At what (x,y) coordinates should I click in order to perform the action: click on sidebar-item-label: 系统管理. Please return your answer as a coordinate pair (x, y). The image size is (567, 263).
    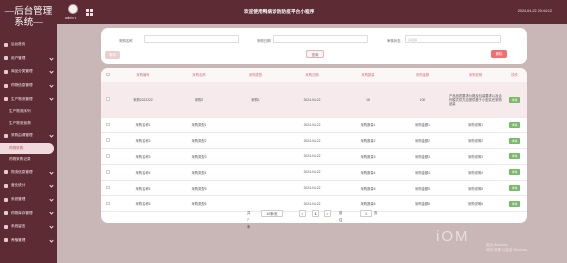
    Looking at the image, I should click on (18, 199).